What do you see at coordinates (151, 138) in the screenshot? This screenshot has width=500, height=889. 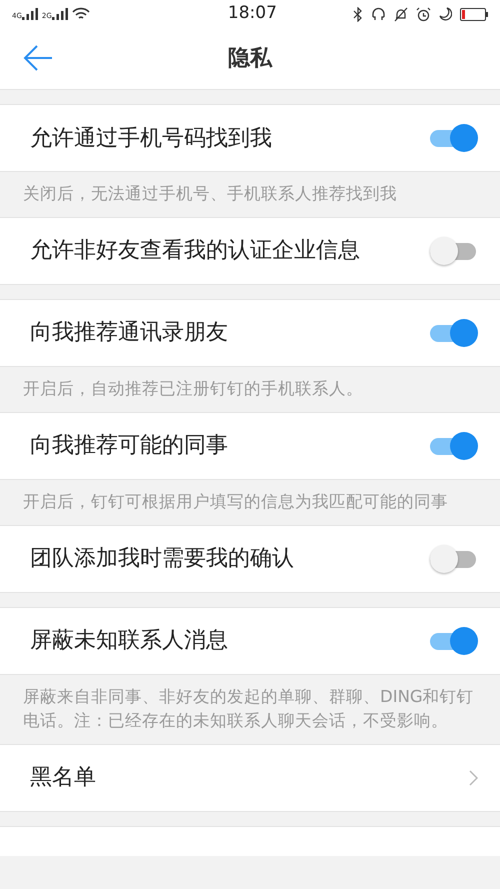 I see `setting-label: 允许通过手机号码找到我` at bounding box center [151, 138].